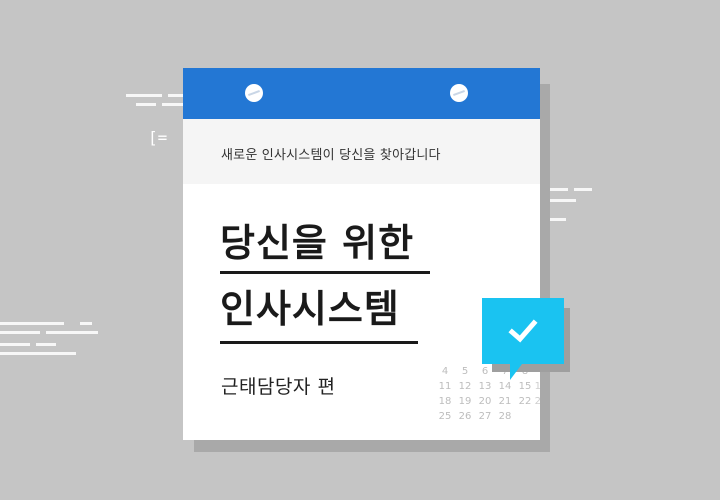 The image size is (720, 500). Describe the element at coordinates (465, 371) in the screenshot. I see `calendar-day: 5` at that location.